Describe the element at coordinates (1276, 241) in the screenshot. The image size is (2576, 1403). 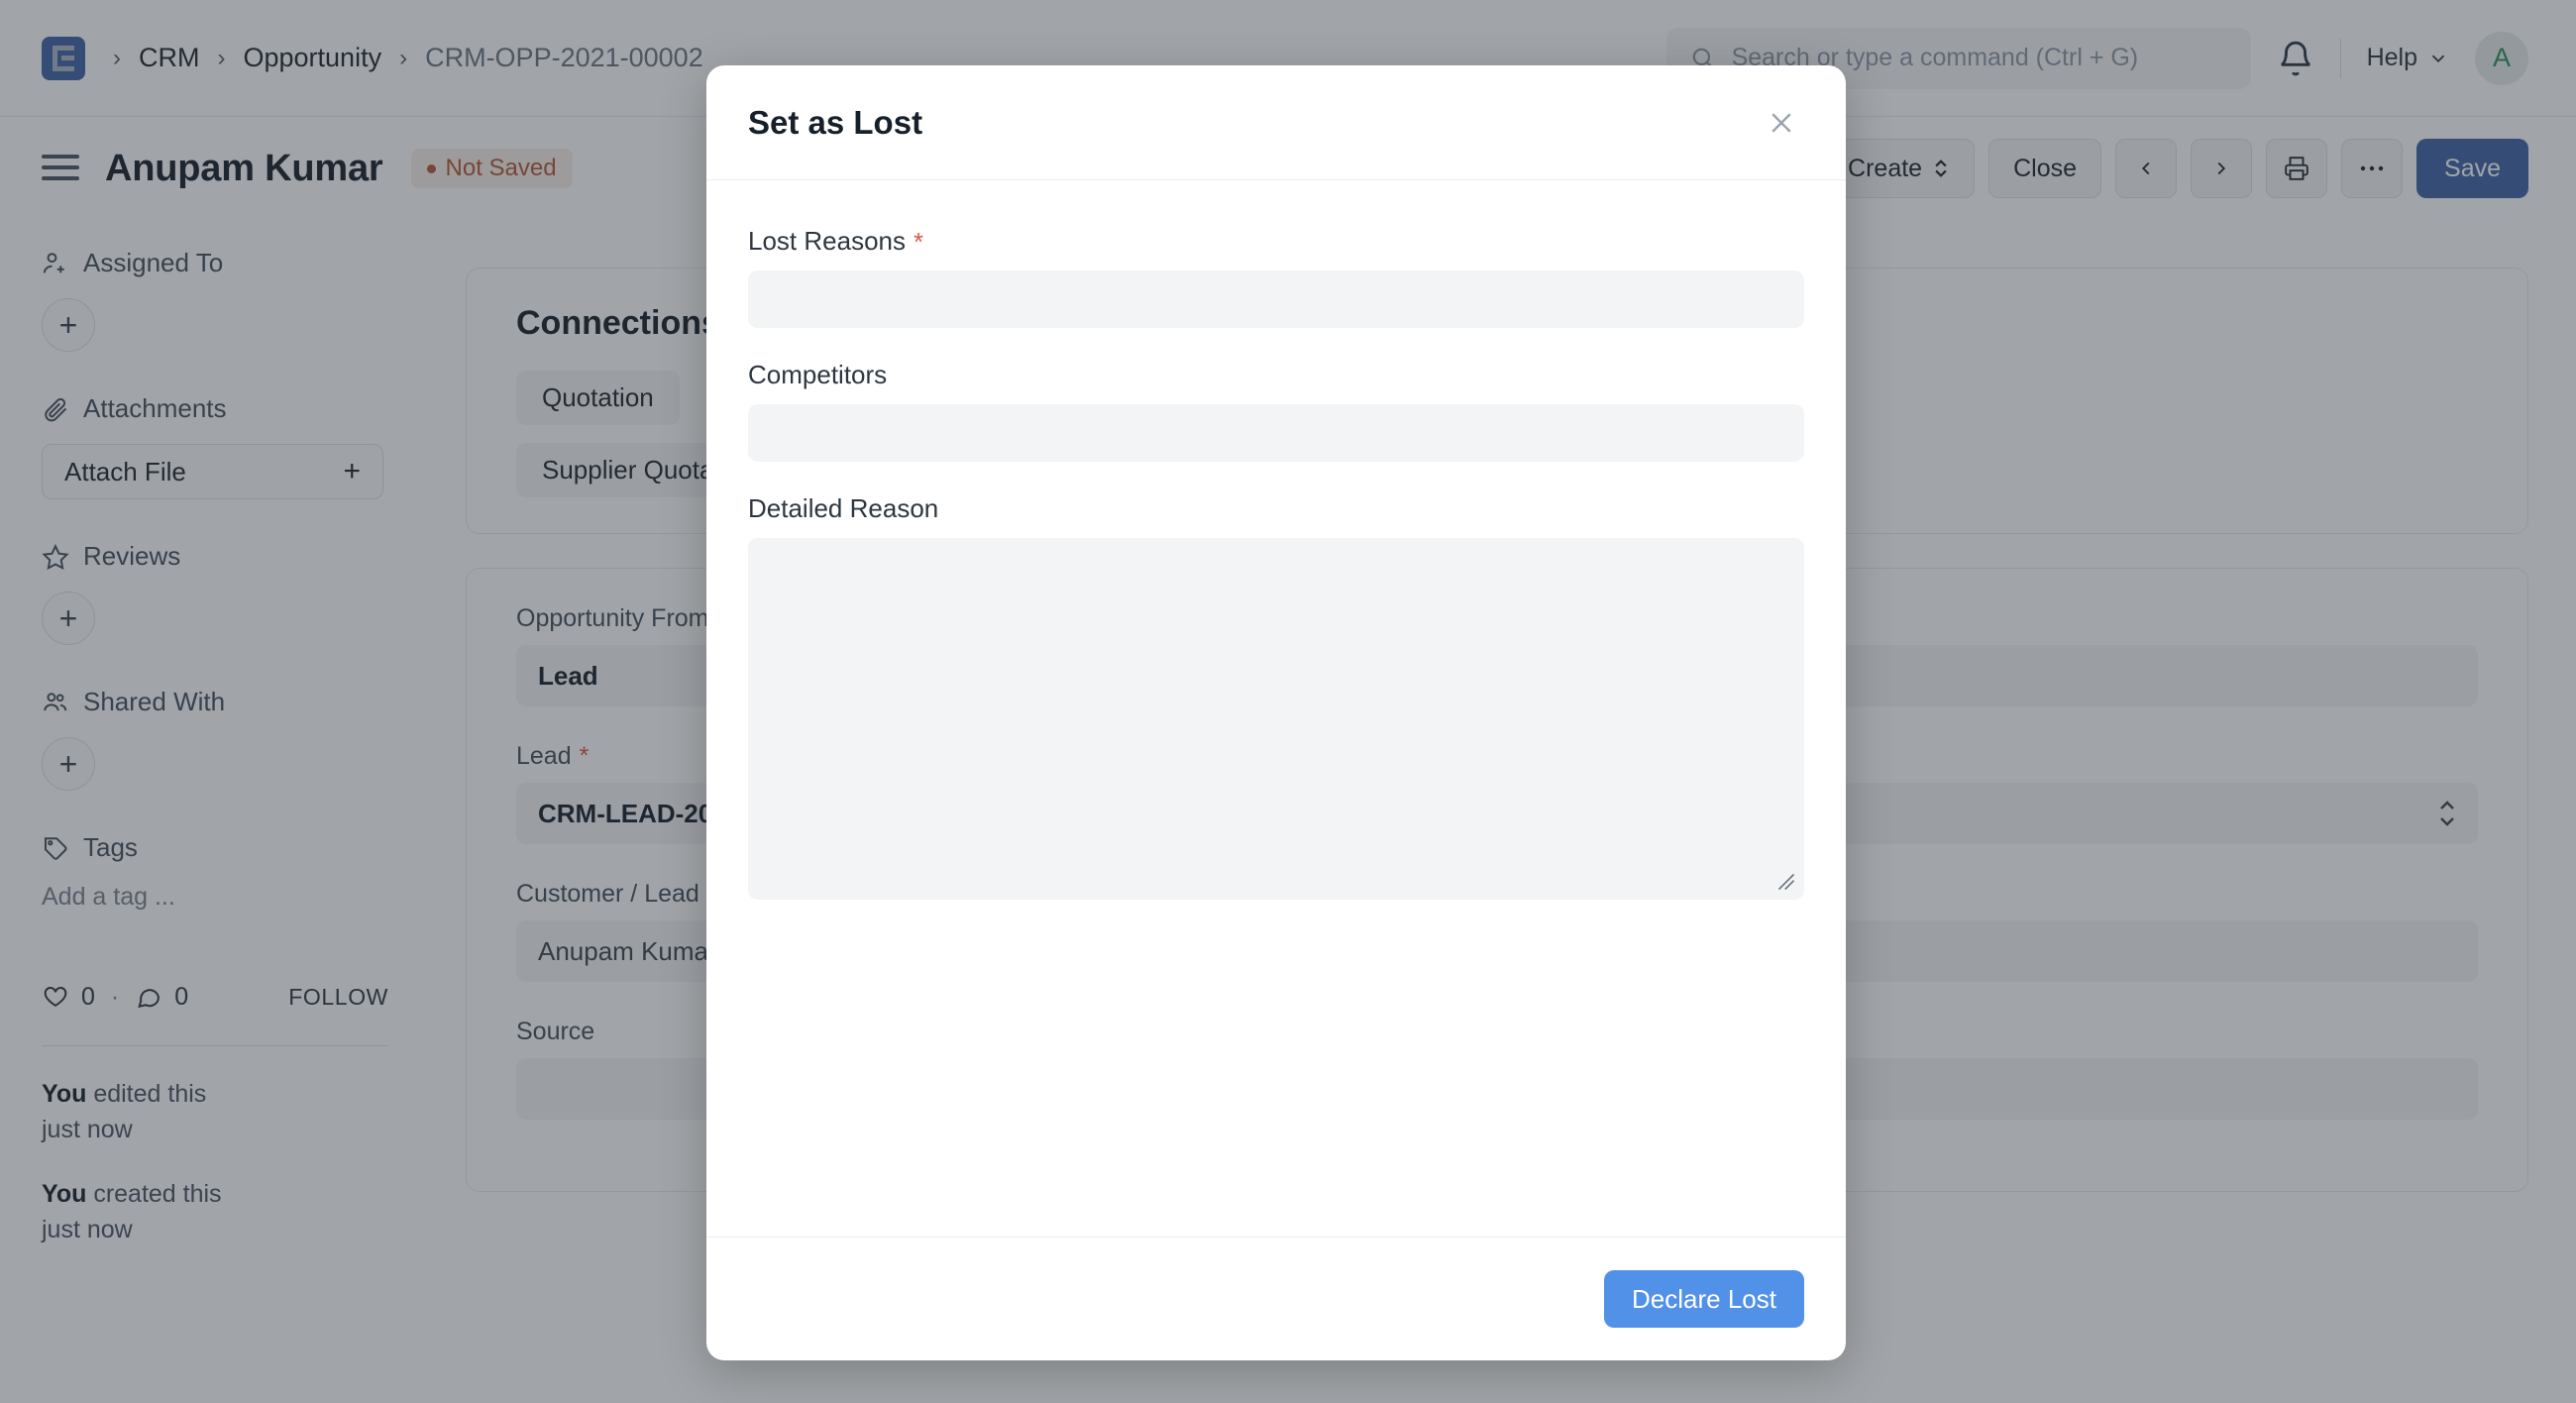
I see `lost-reasons-label-row: Lost Reasons *` at that location.